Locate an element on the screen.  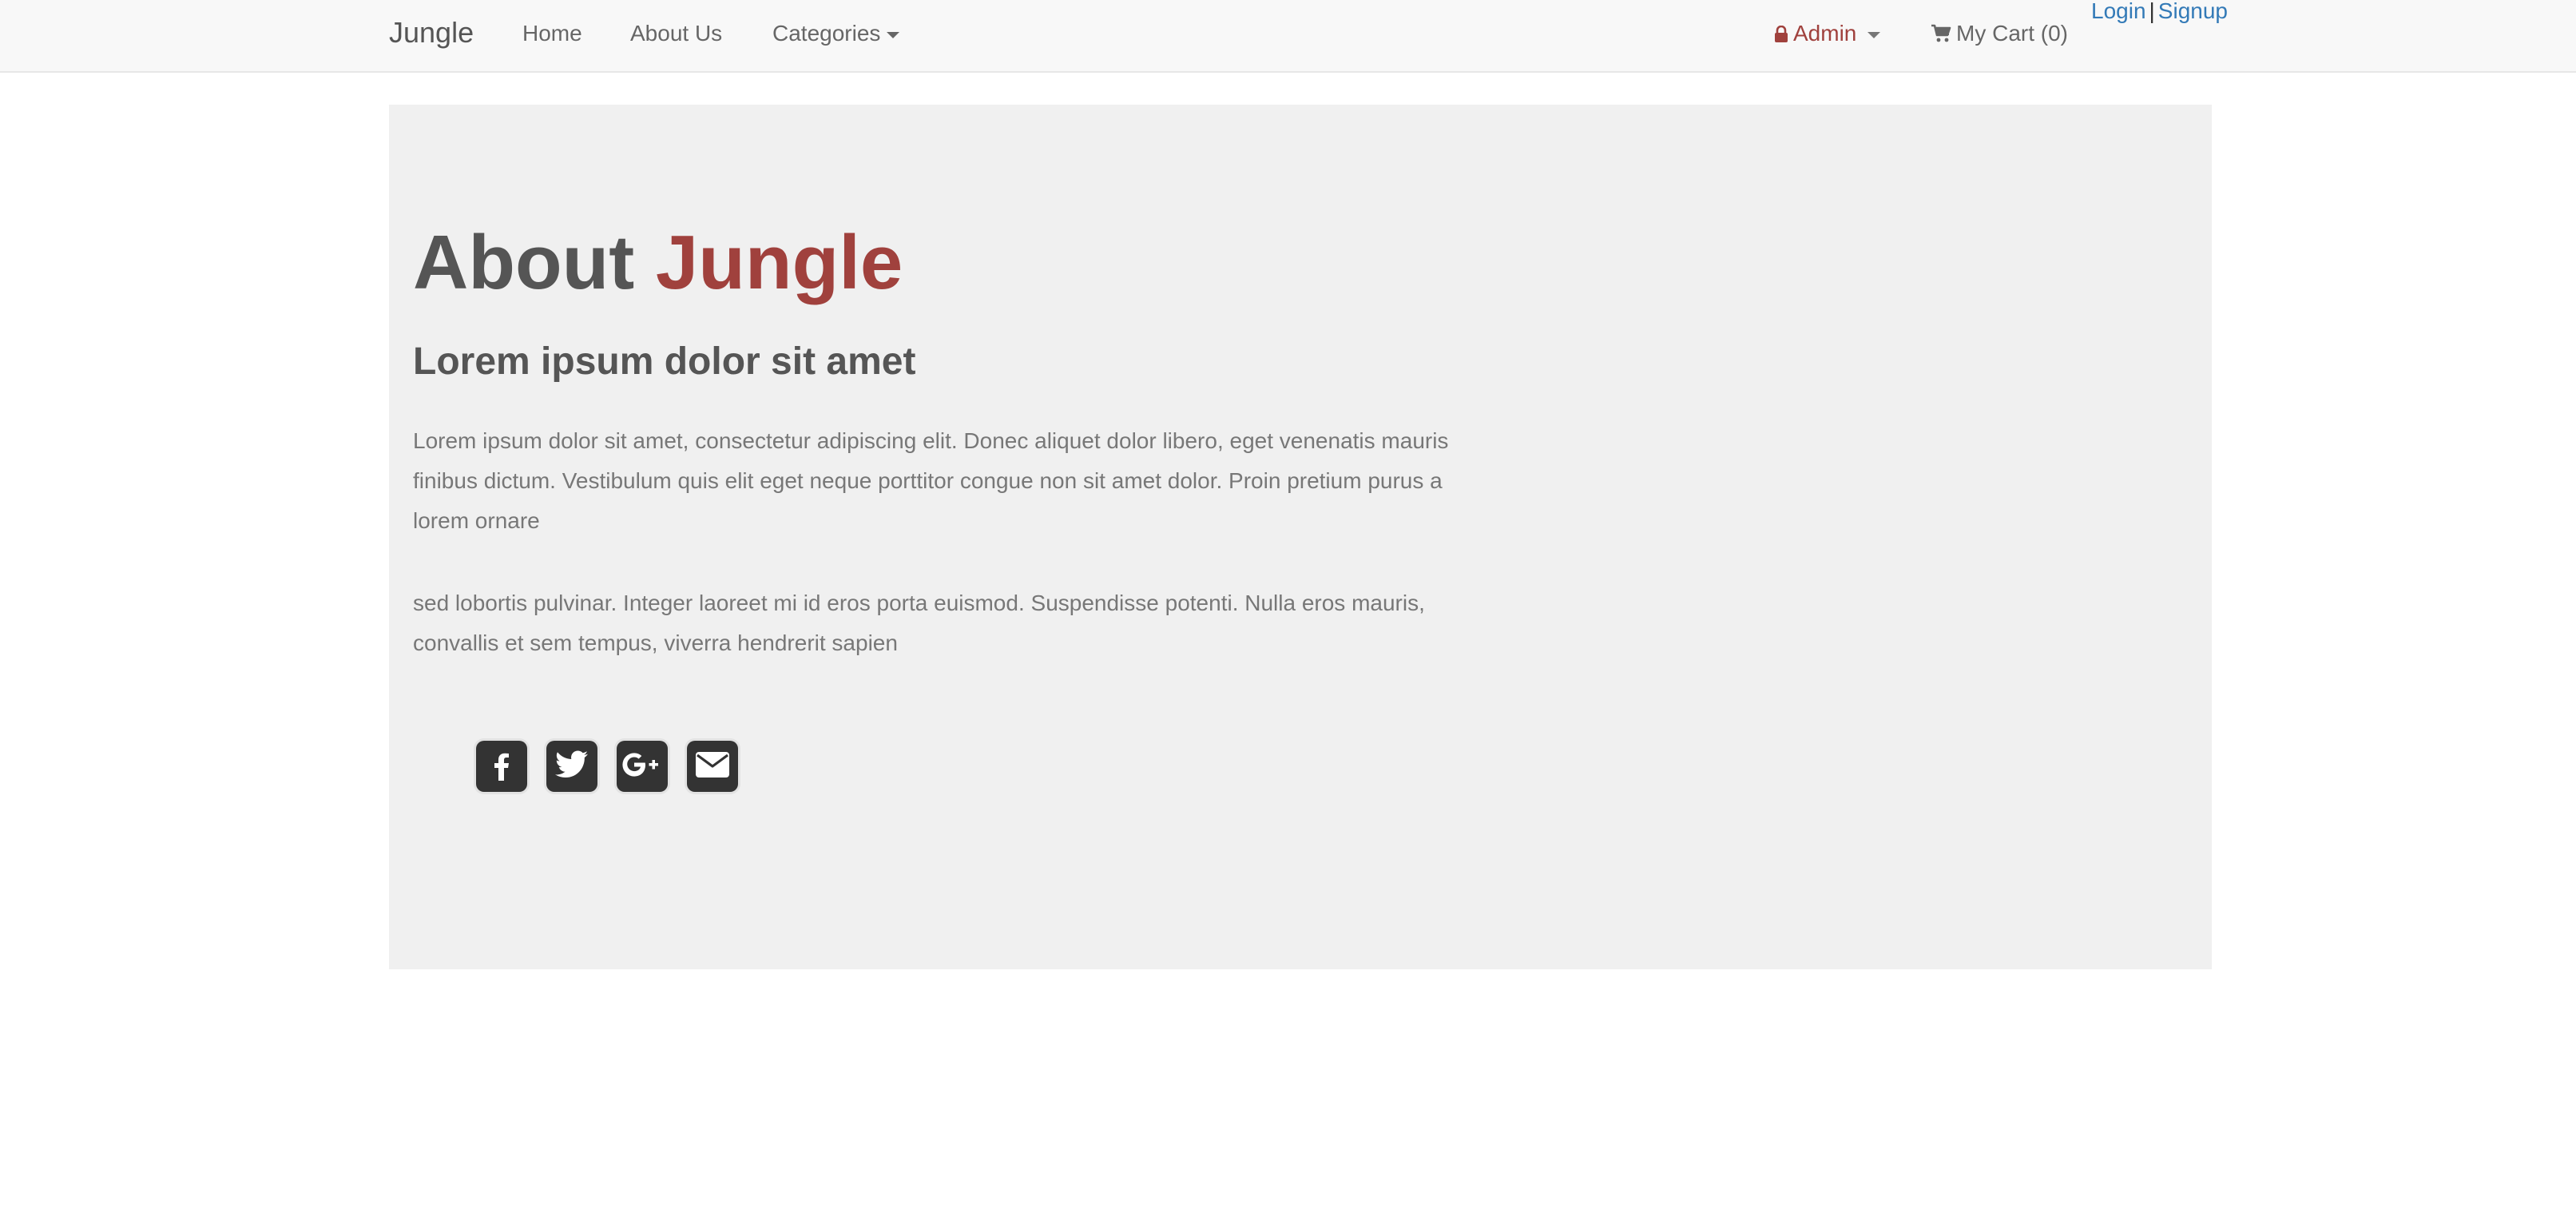
google-plus-share-button is located at coordinates (642, 766).